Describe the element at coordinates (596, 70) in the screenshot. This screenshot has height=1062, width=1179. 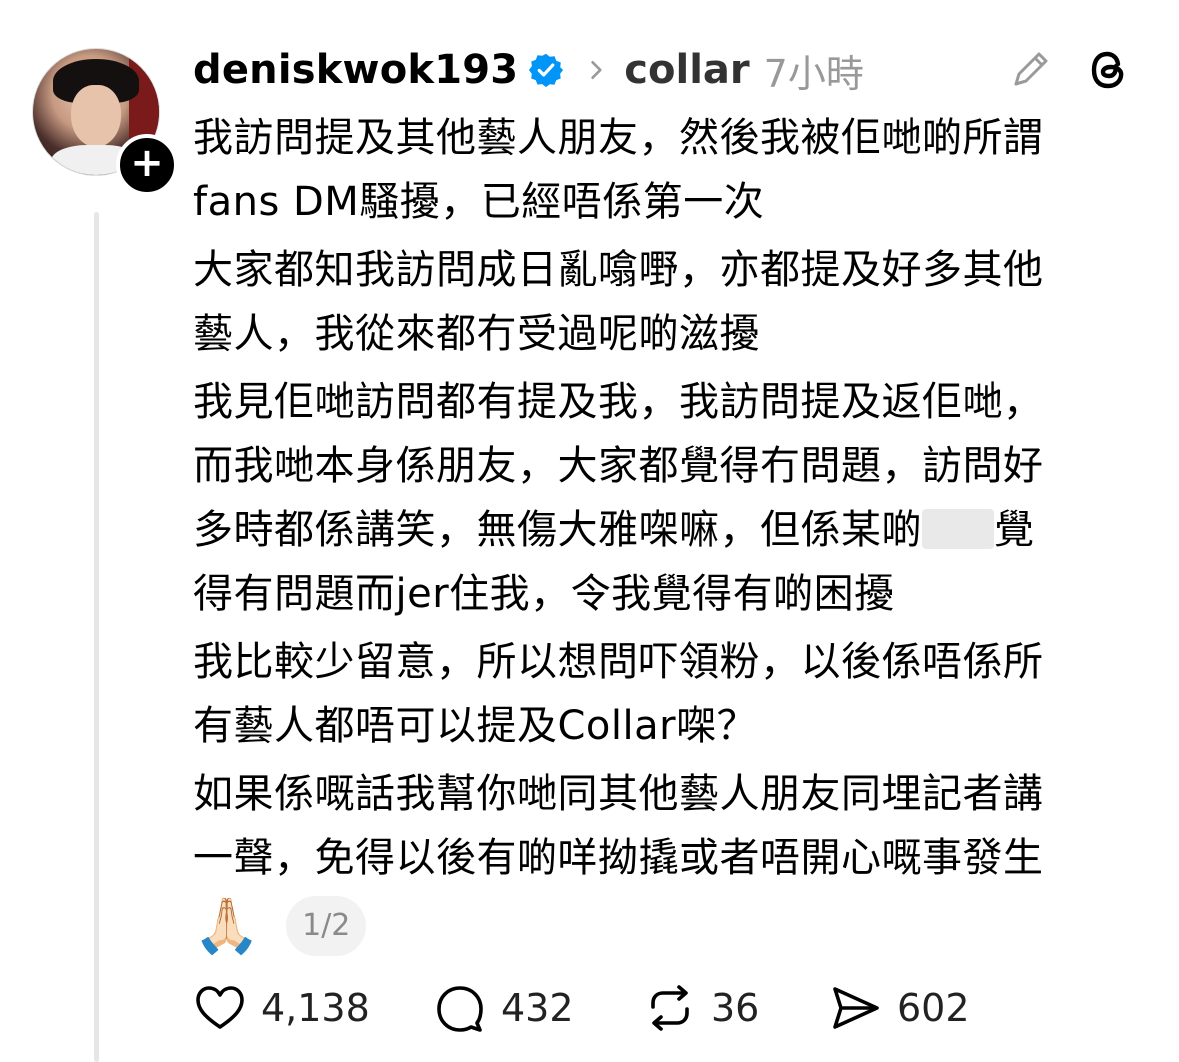
I see `chevron-right-icon` at that location.